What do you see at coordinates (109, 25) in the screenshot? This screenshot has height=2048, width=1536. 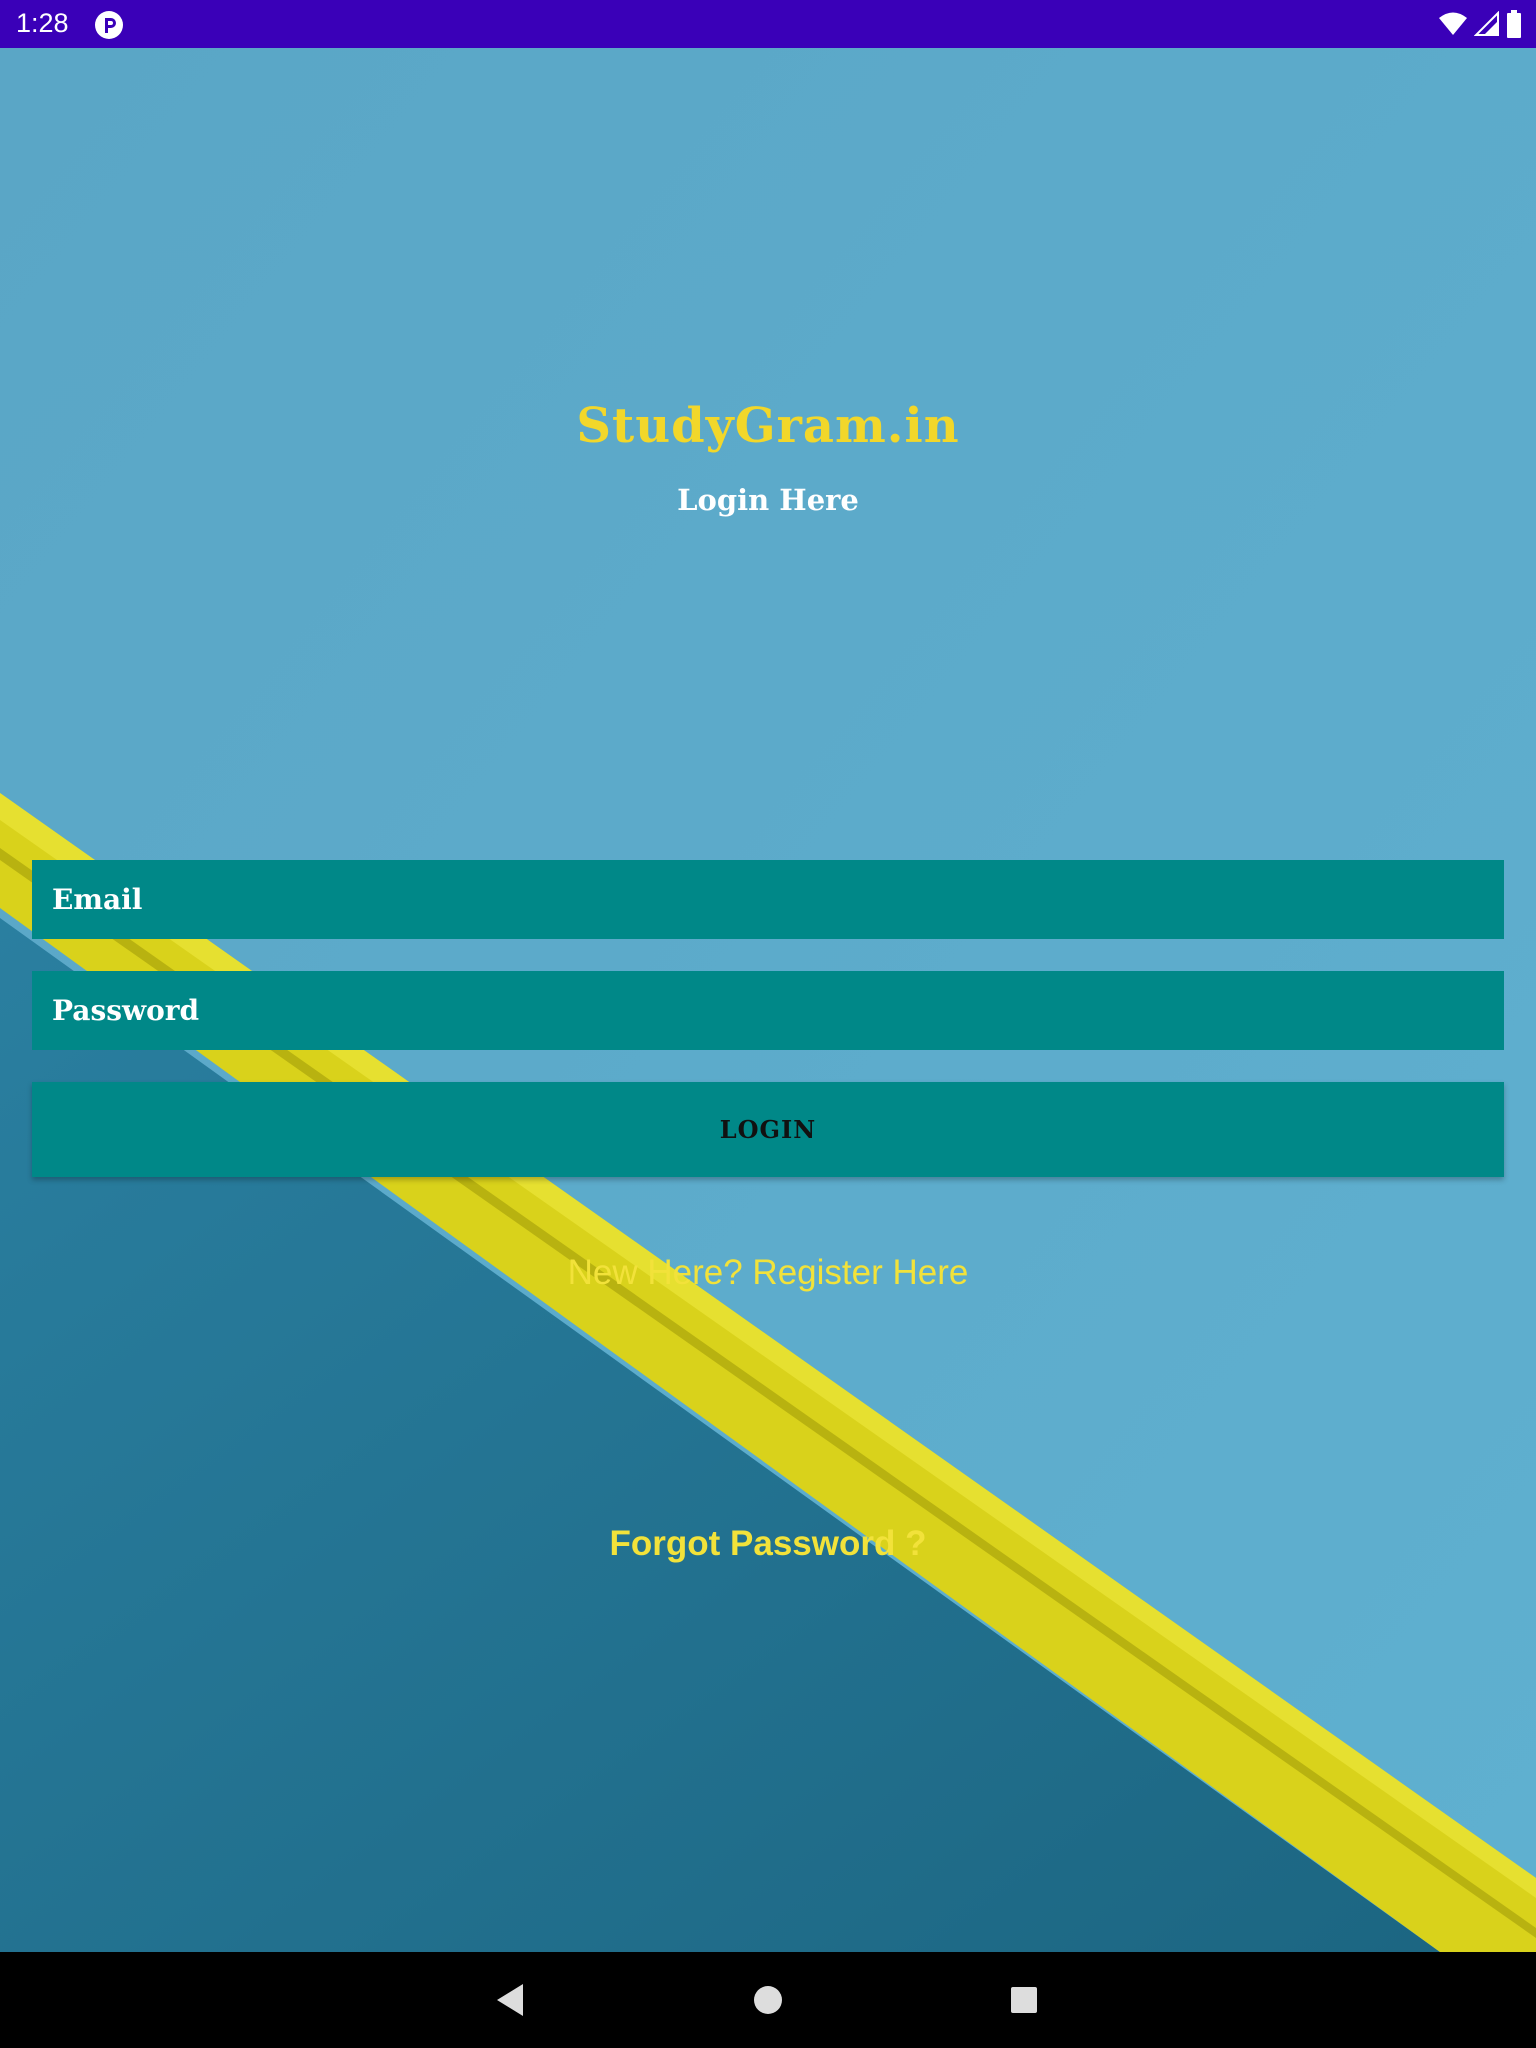 I see `parking-p-icon` at bounding box center [109, 25].